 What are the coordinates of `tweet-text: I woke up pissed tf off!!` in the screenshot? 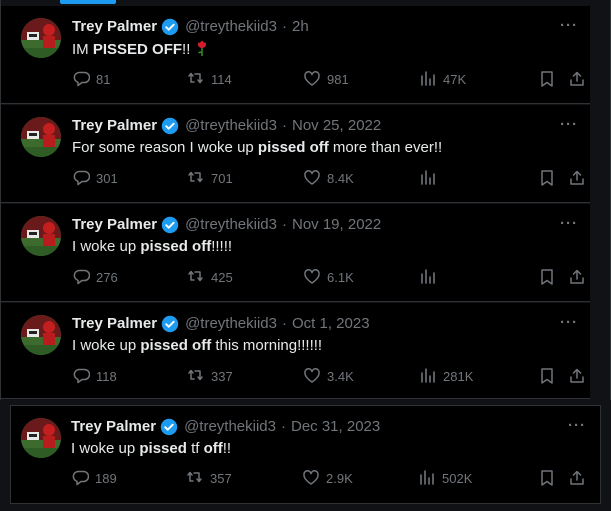 It's located at (151, 449).